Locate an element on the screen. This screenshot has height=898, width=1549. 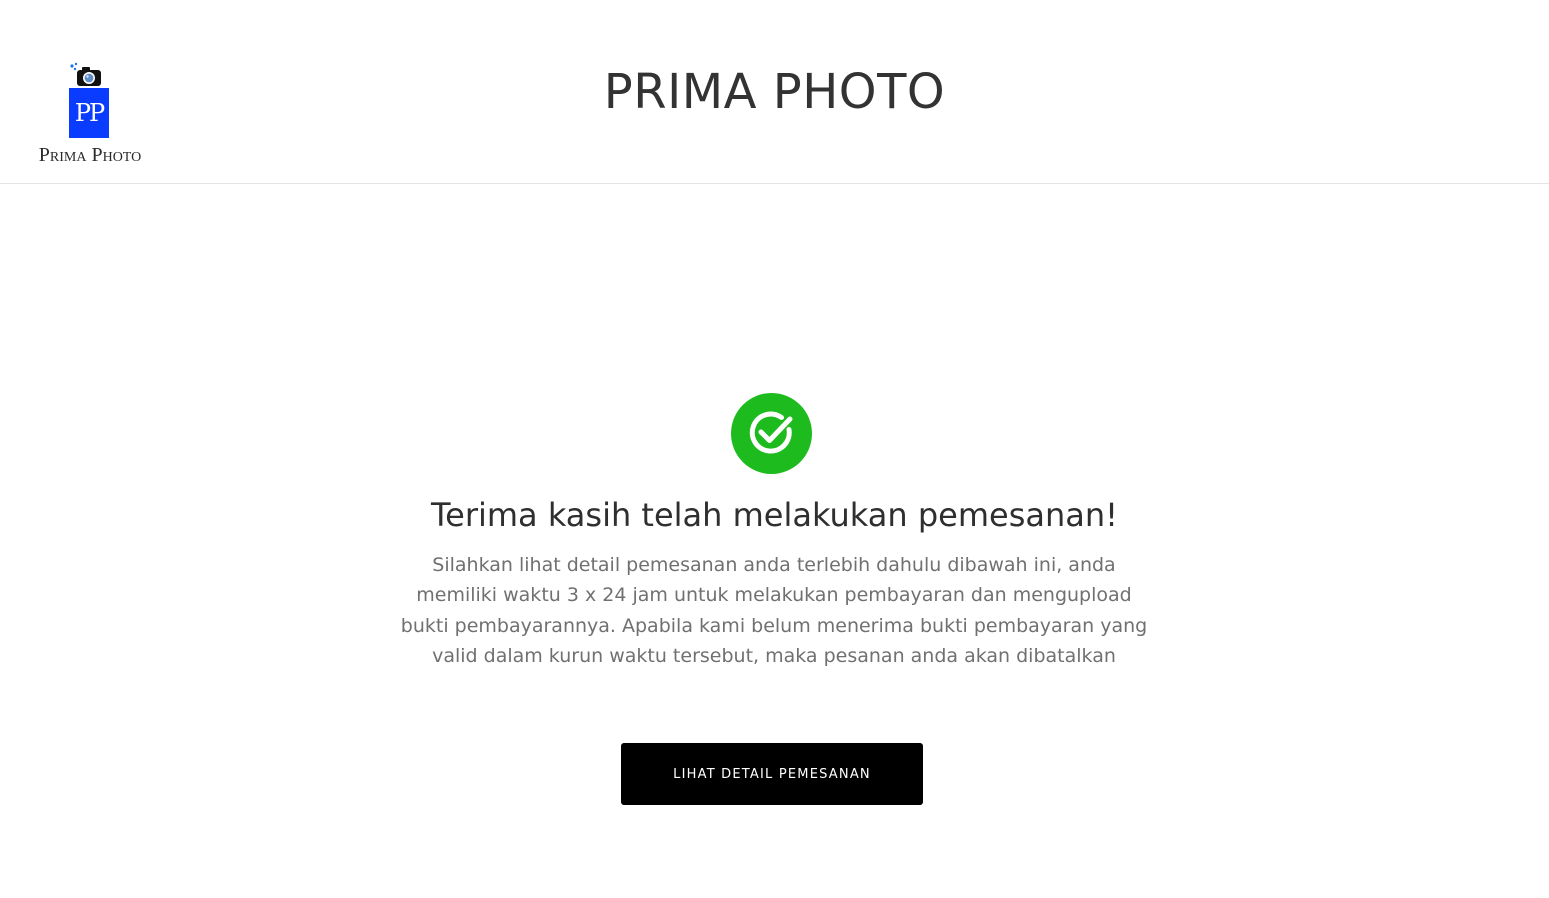
site-title: PRIMA PHOTO is located at coordinates (774, 92).